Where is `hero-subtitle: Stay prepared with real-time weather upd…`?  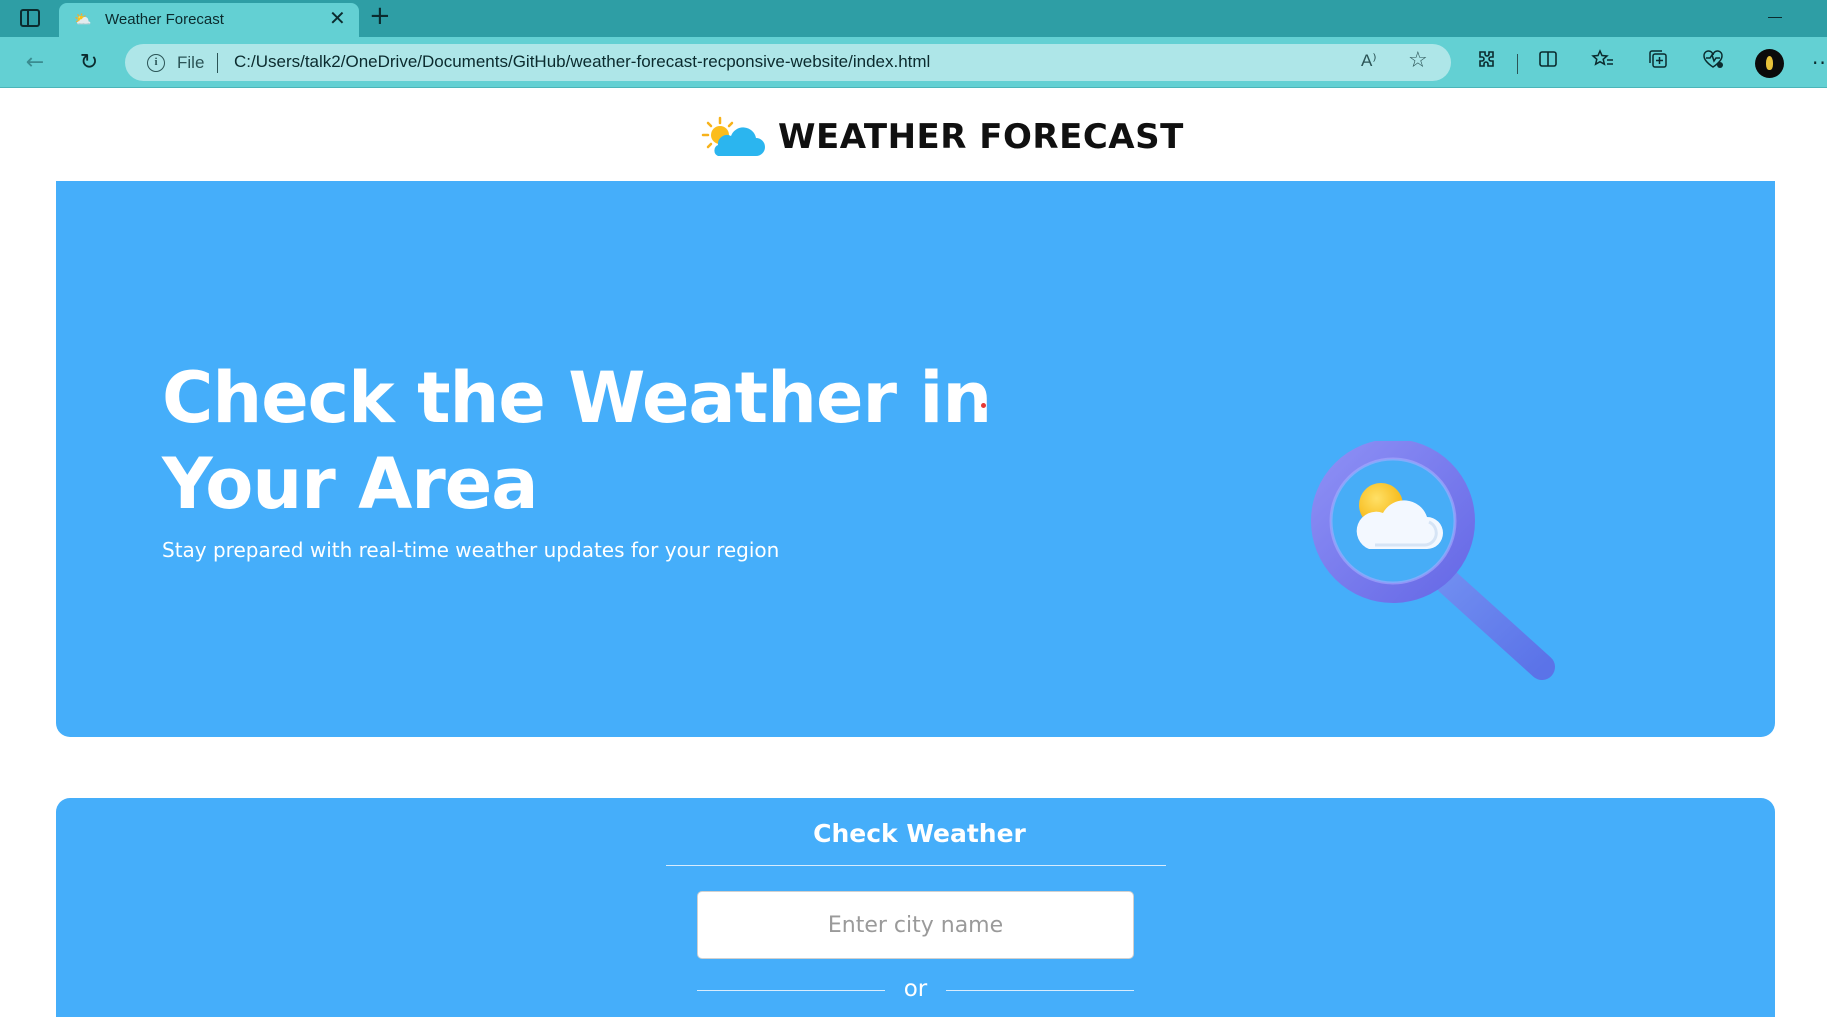
hero-subtitle: Stay prepared with real-time weather upd… is located at coordinates (471, 550).